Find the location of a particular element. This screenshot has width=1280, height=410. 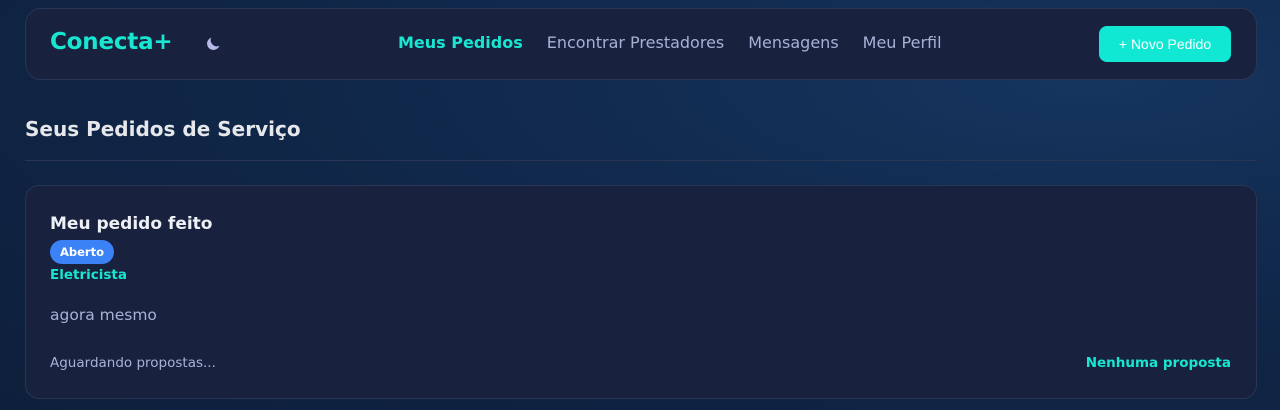

status-badge: Aberto is located at coordinates (82, 252).